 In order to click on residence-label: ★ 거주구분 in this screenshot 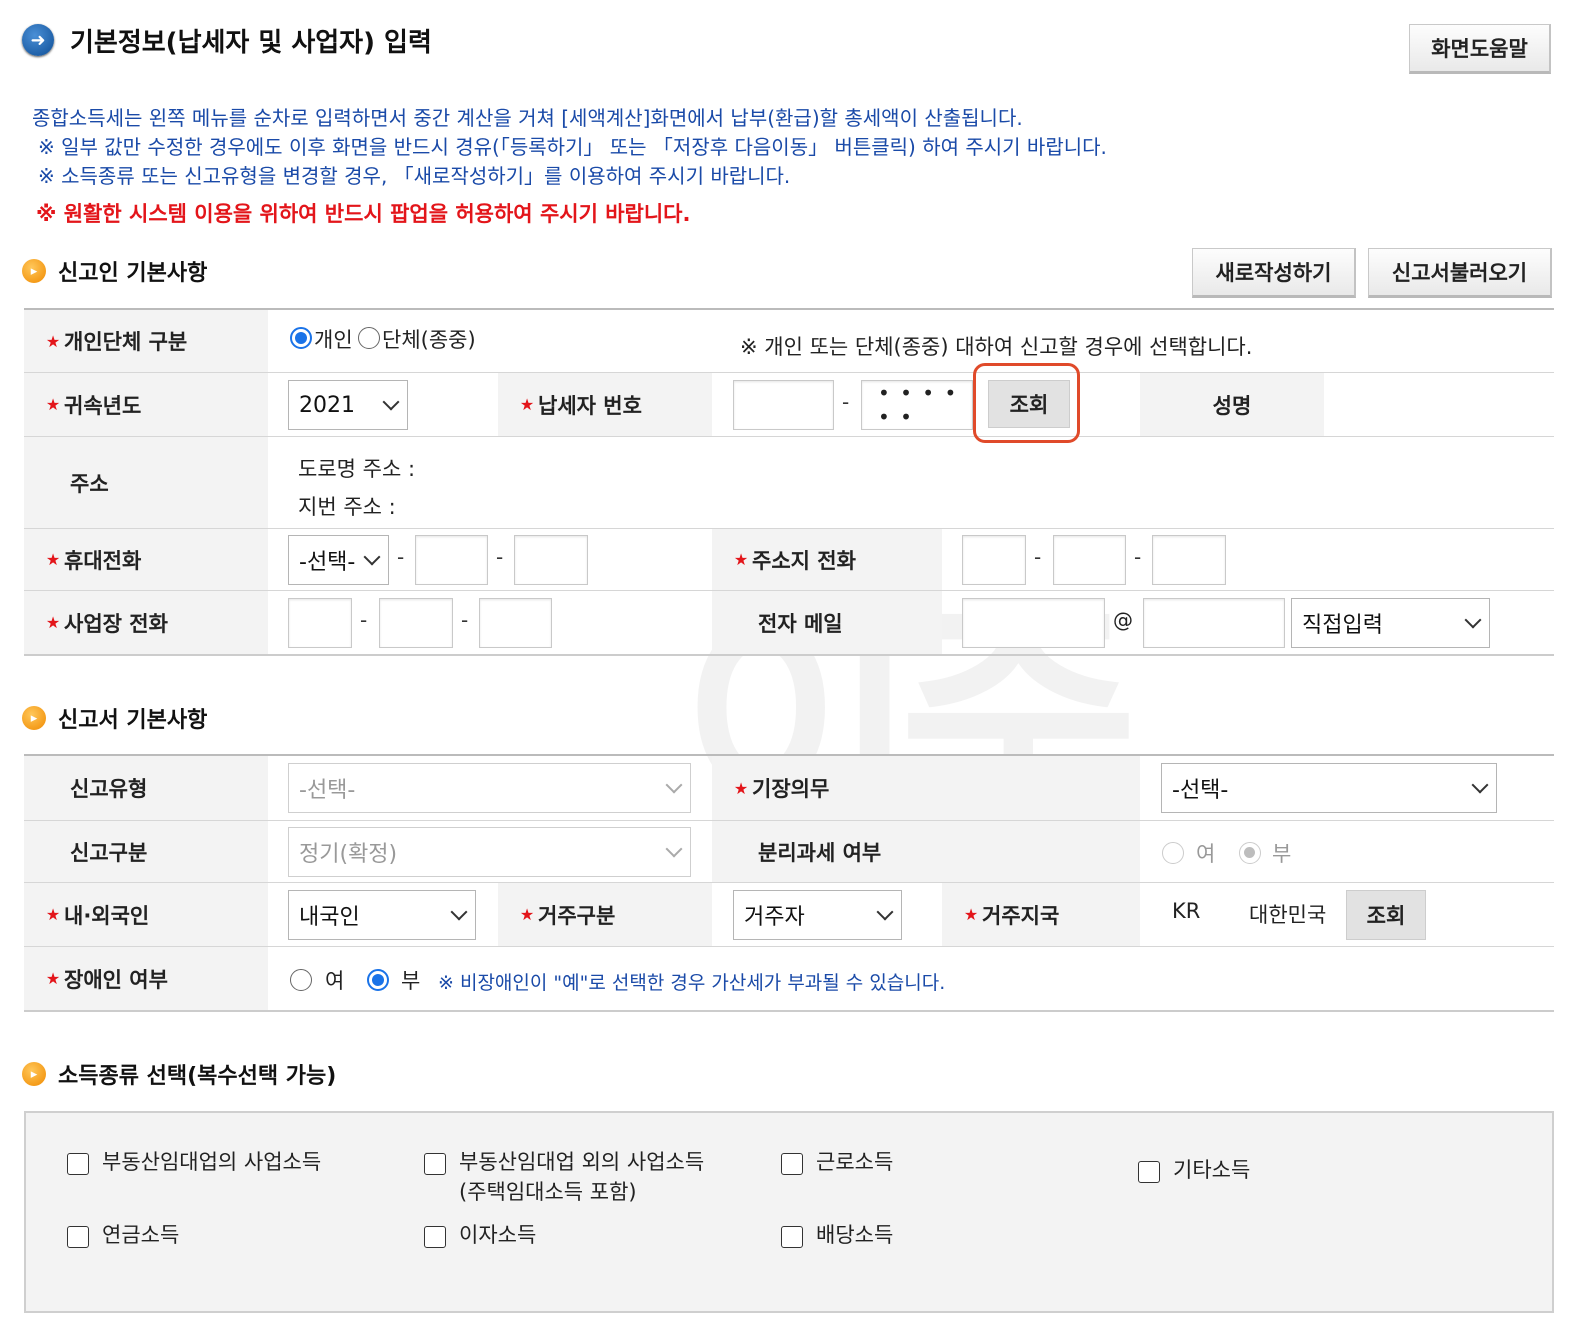, I will do `click(605, 914)`.